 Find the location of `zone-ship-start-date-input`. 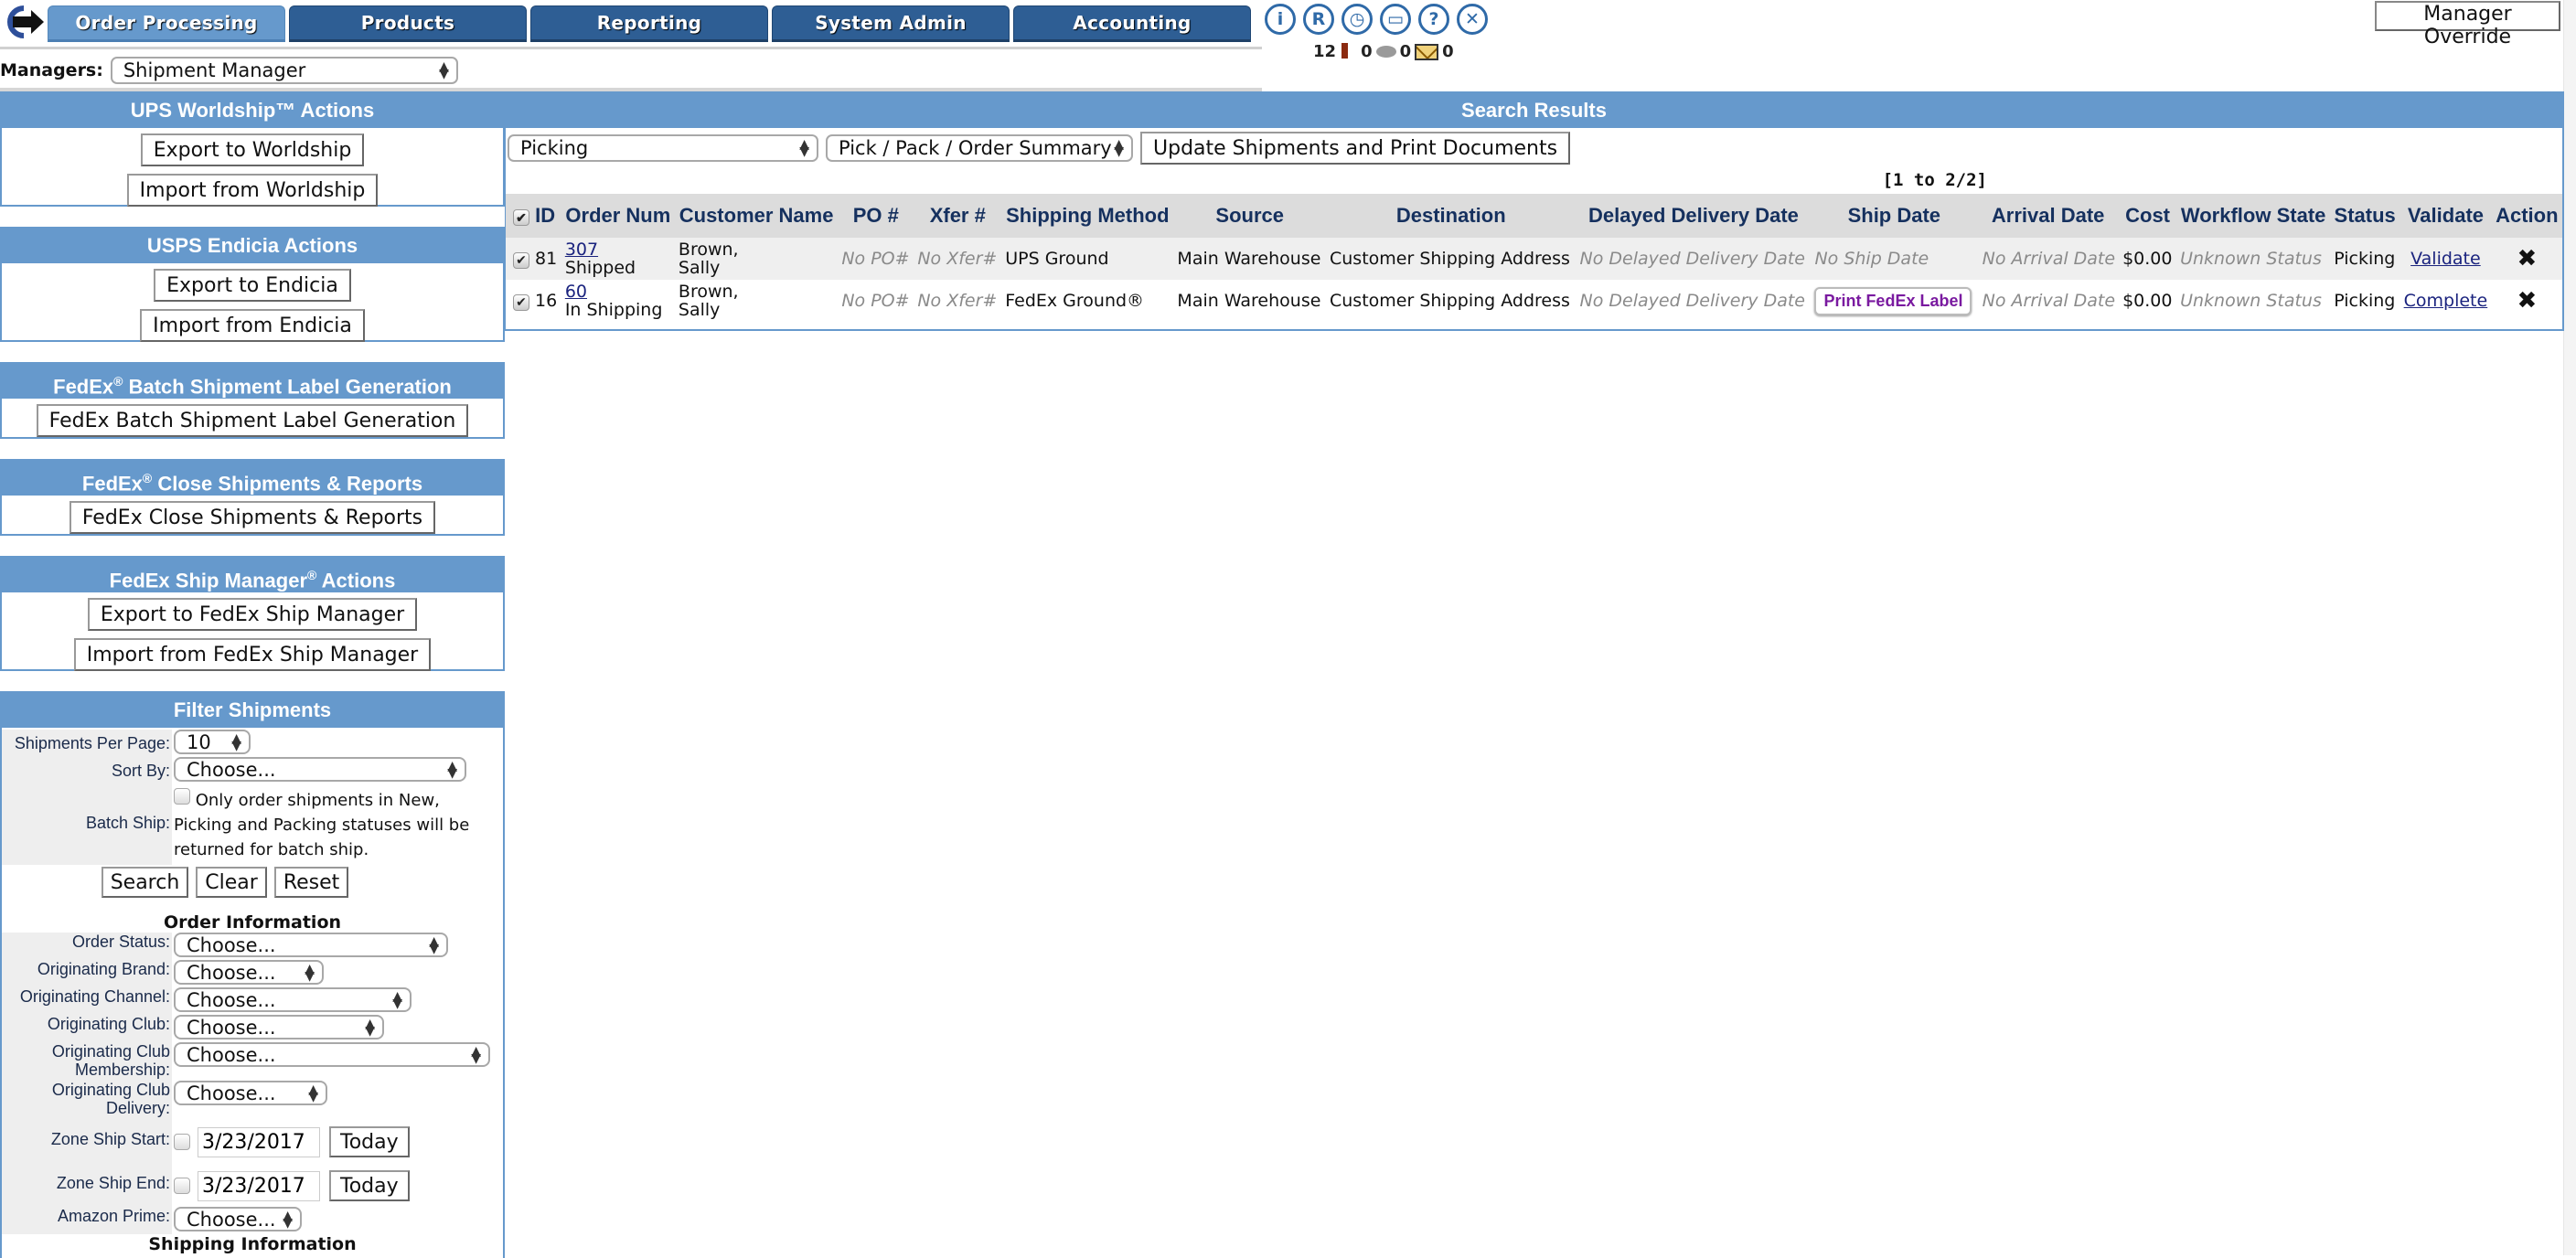

zone-ship-start-date-input is located at coordinates (259, 1142).